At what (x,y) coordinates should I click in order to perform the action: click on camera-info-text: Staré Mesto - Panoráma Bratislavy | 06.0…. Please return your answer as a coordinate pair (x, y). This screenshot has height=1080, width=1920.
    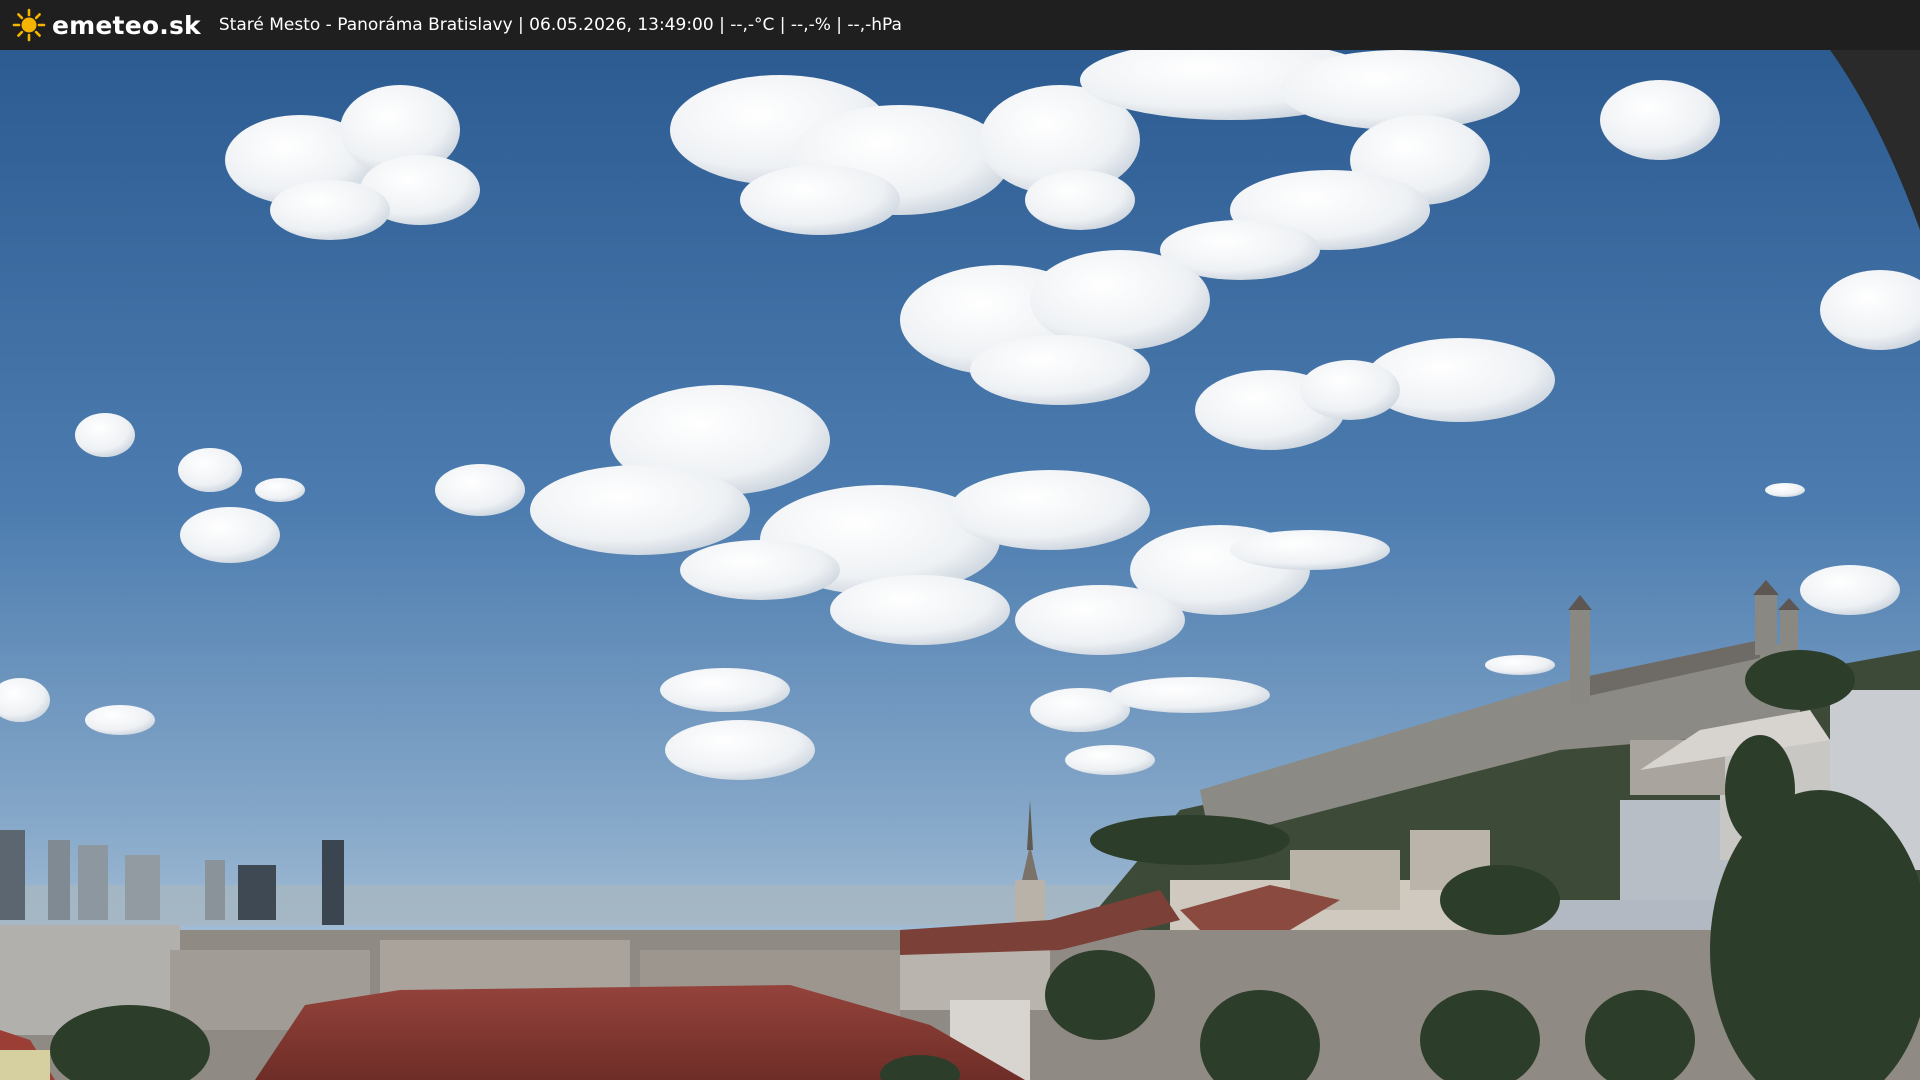
    Looking at the image, I should click on (560, 25).